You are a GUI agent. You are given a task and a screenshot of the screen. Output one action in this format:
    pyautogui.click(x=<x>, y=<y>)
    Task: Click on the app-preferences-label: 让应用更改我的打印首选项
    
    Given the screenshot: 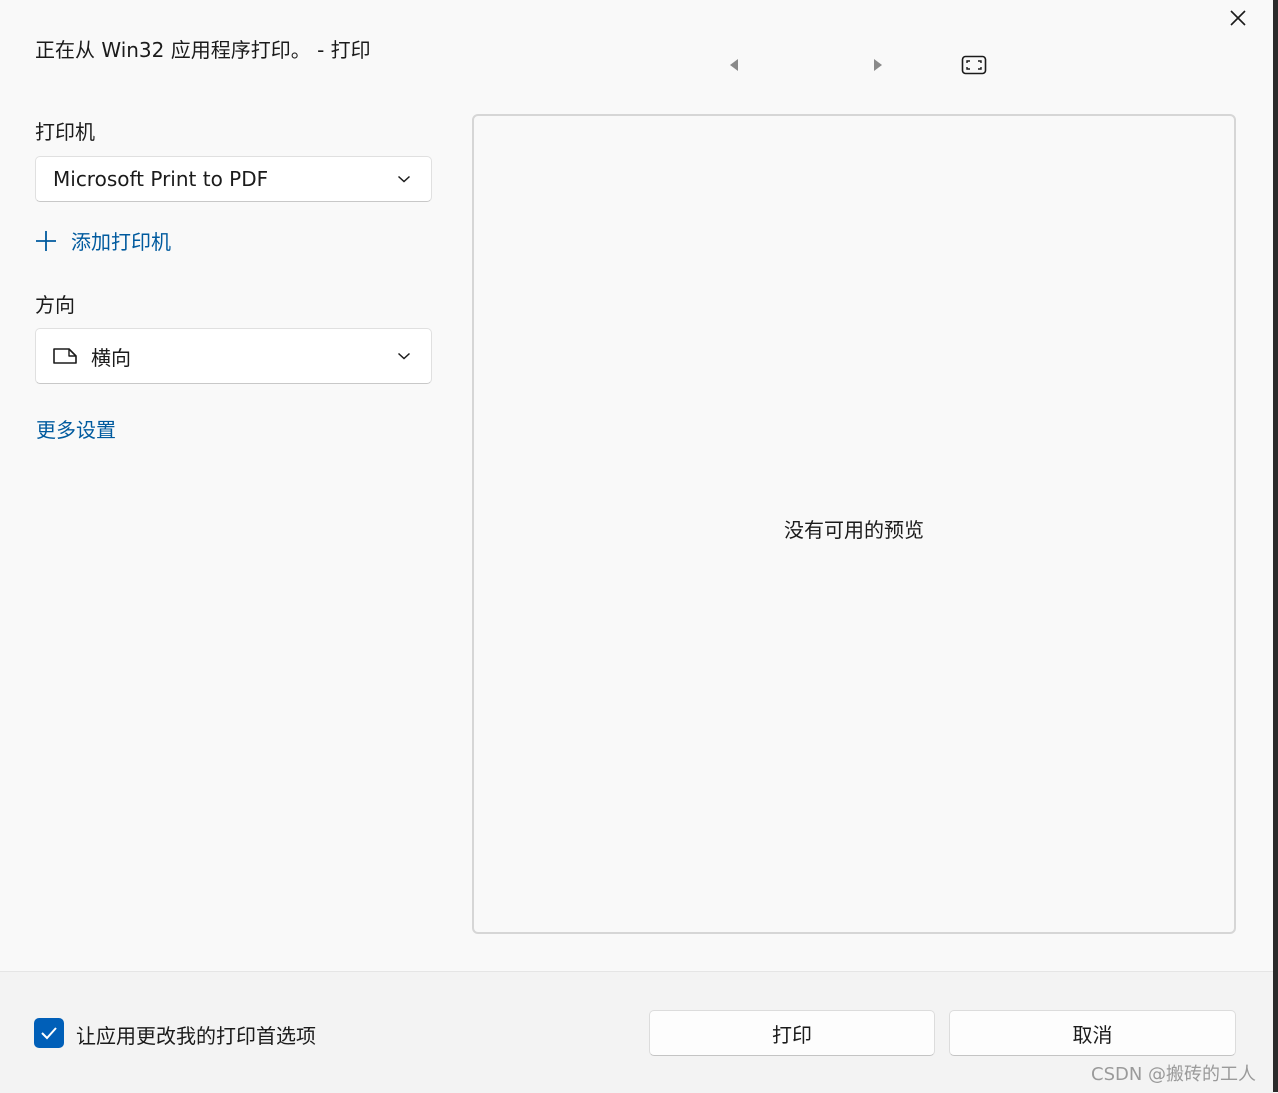 What is the action you would take?
    pyautogui.click(x=196, y=1036)
    